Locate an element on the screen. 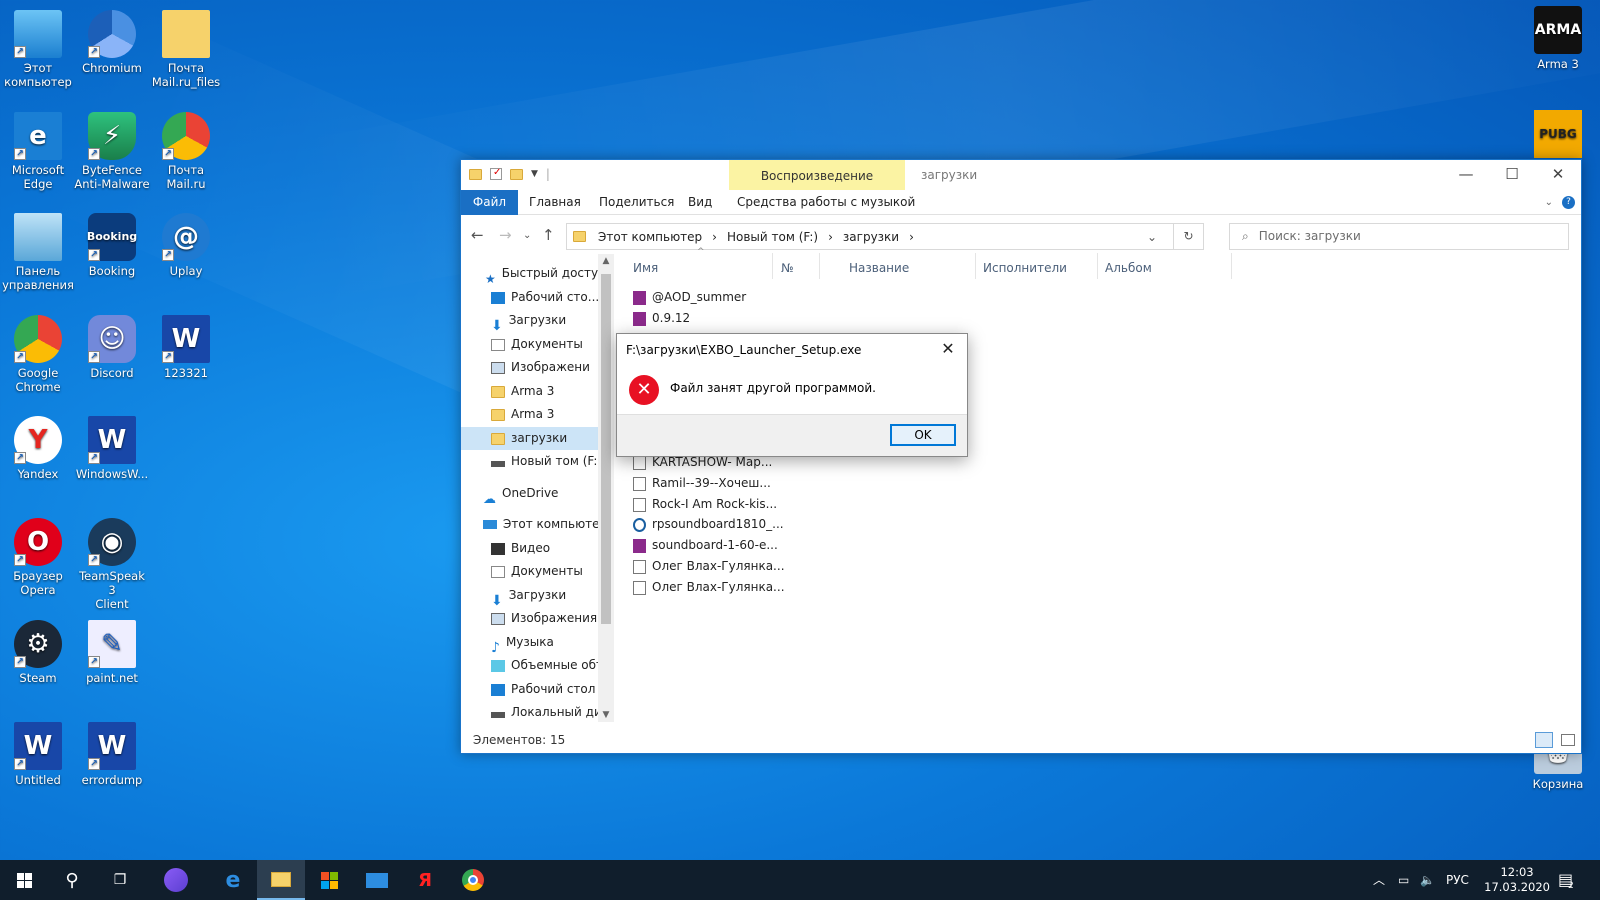 Image resolution: width=1600 pixels, height=900 pixels. desktop-icon-chrome: ↗ Google Chrome is located at coordinates (38, 354).